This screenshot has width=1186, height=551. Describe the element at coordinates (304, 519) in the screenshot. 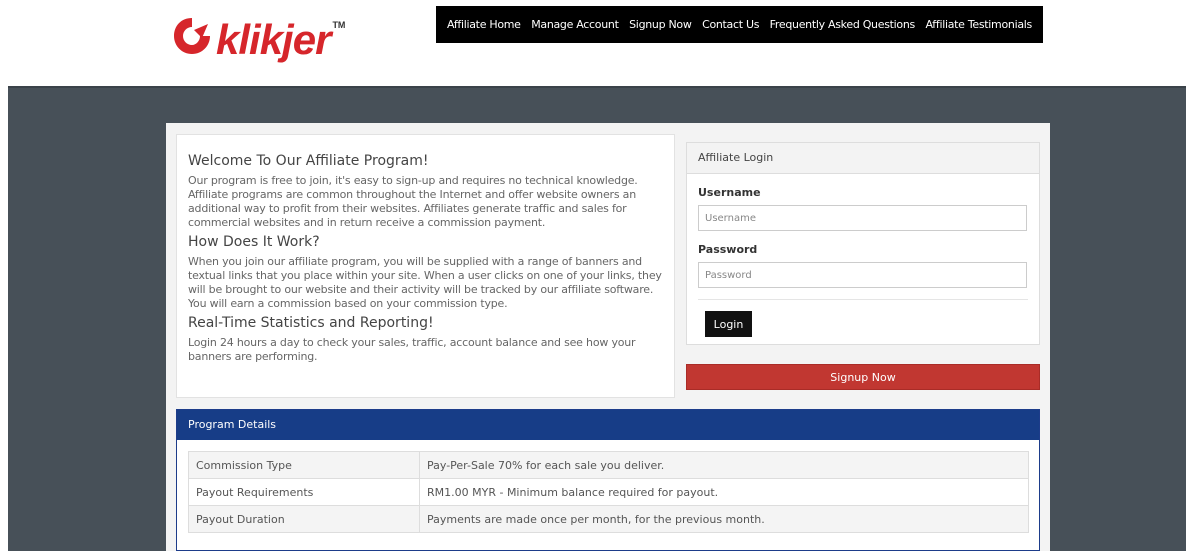

I see `program-key: Payout Duration` at that location.